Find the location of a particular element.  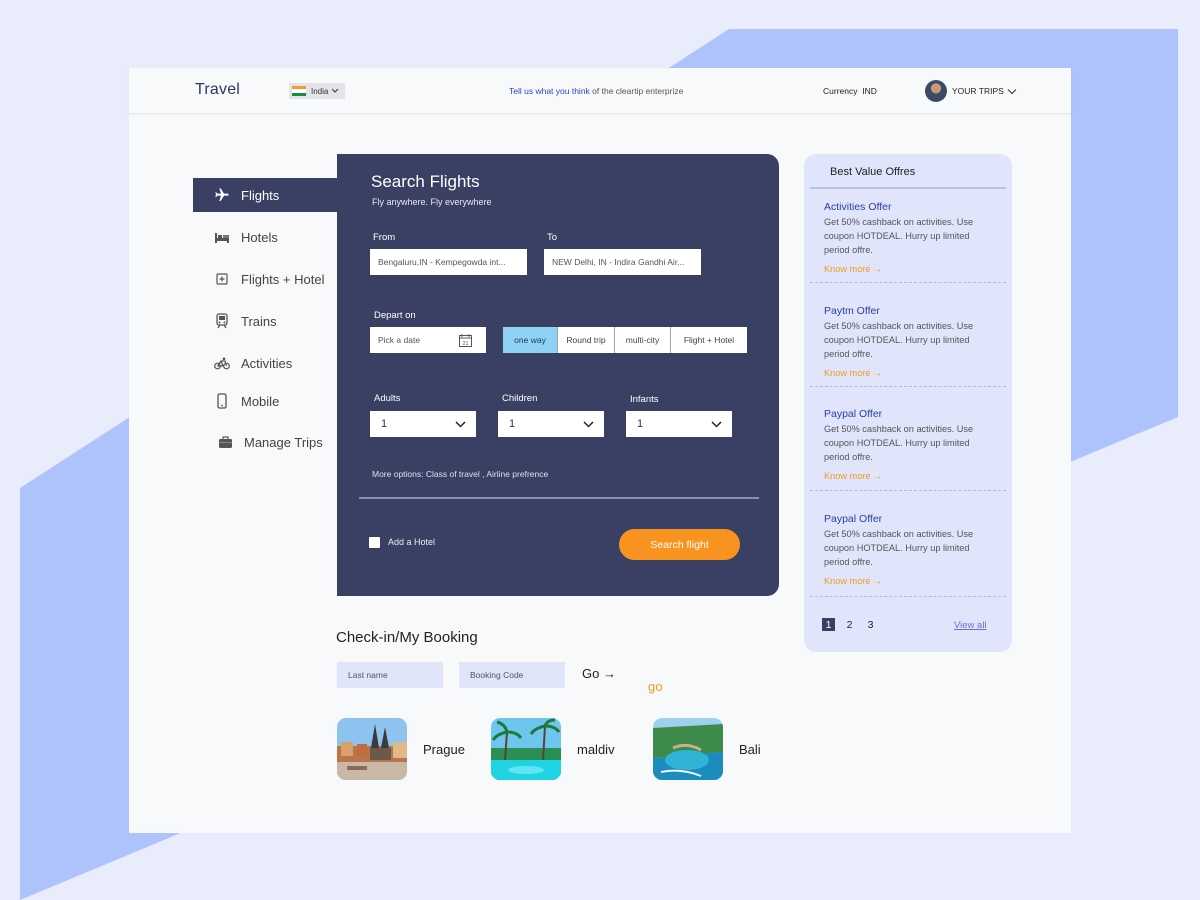

offers-divider is located at coordinates (908, 188).